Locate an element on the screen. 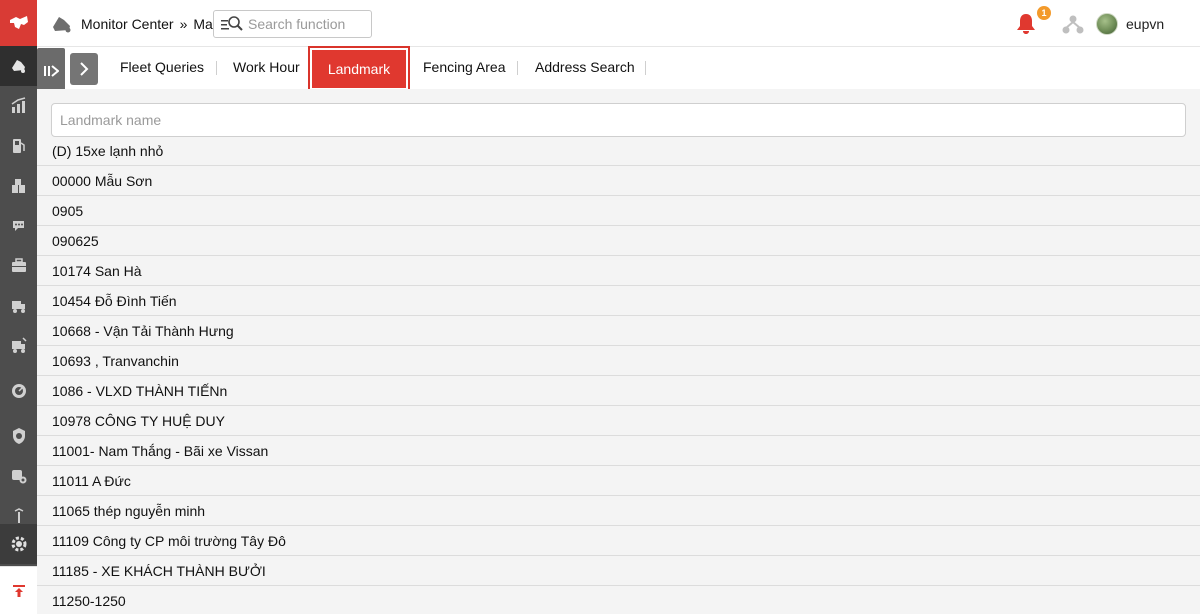  list-item: 090625 is located at coordinates (618, 241).